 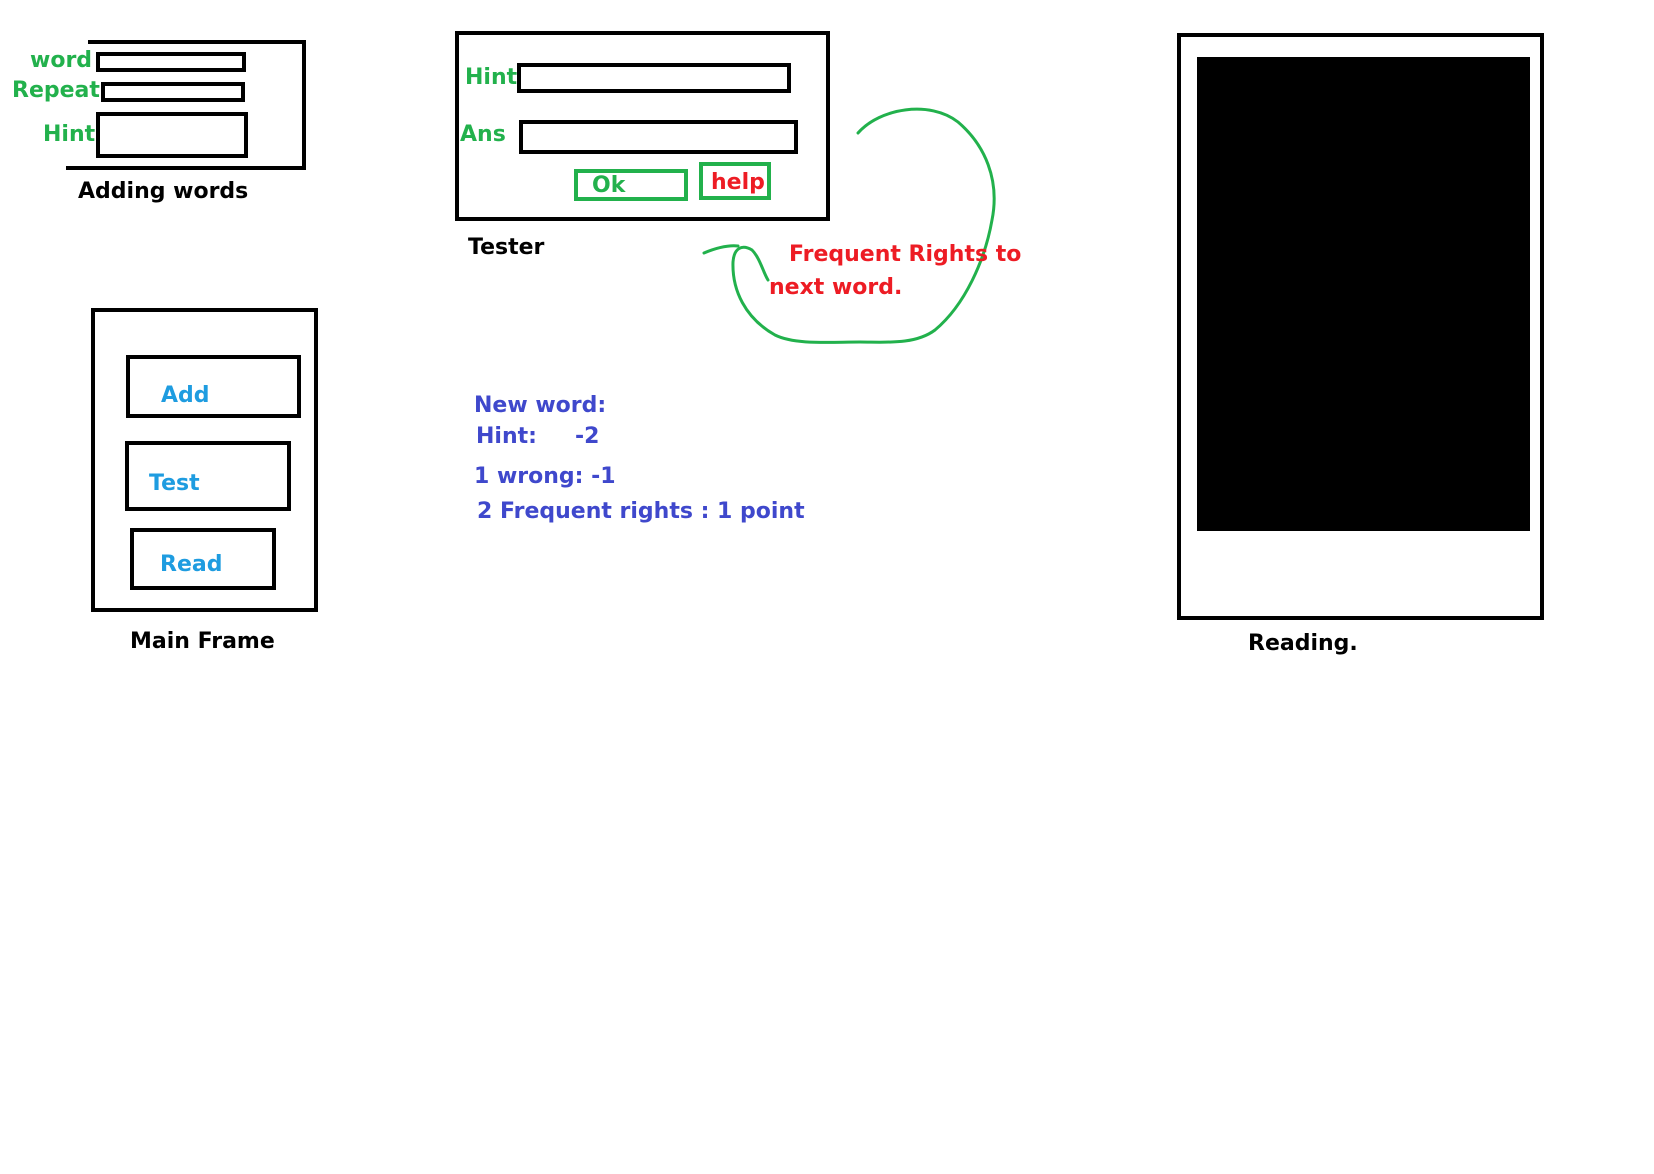 What do you see at coordinates (1303, 643) in the screenshot?
I see `reading-caption: Reading.` at bounding box center [1303, 643].